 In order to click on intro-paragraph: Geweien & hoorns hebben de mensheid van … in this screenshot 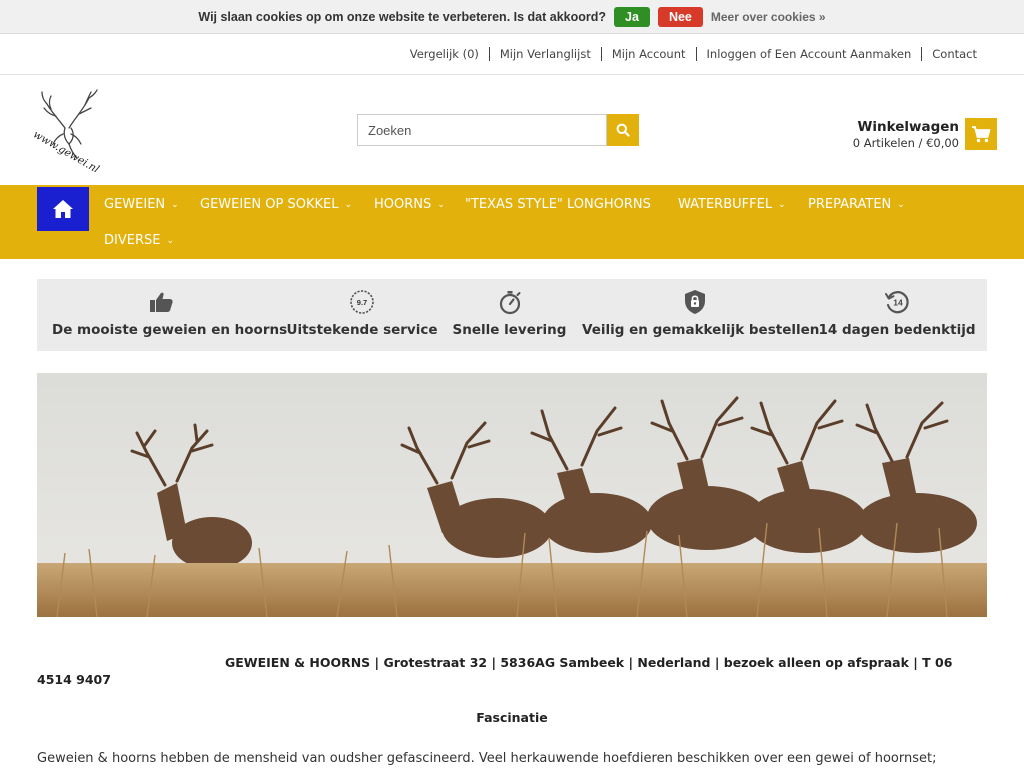, I will do `click(487, 758)`.